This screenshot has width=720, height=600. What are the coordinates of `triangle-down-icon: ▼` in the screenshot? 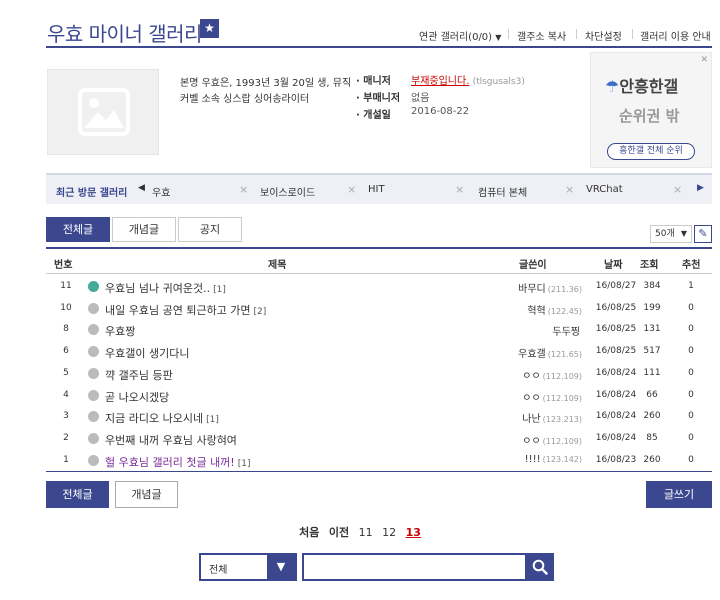 It's located at (281, 567).